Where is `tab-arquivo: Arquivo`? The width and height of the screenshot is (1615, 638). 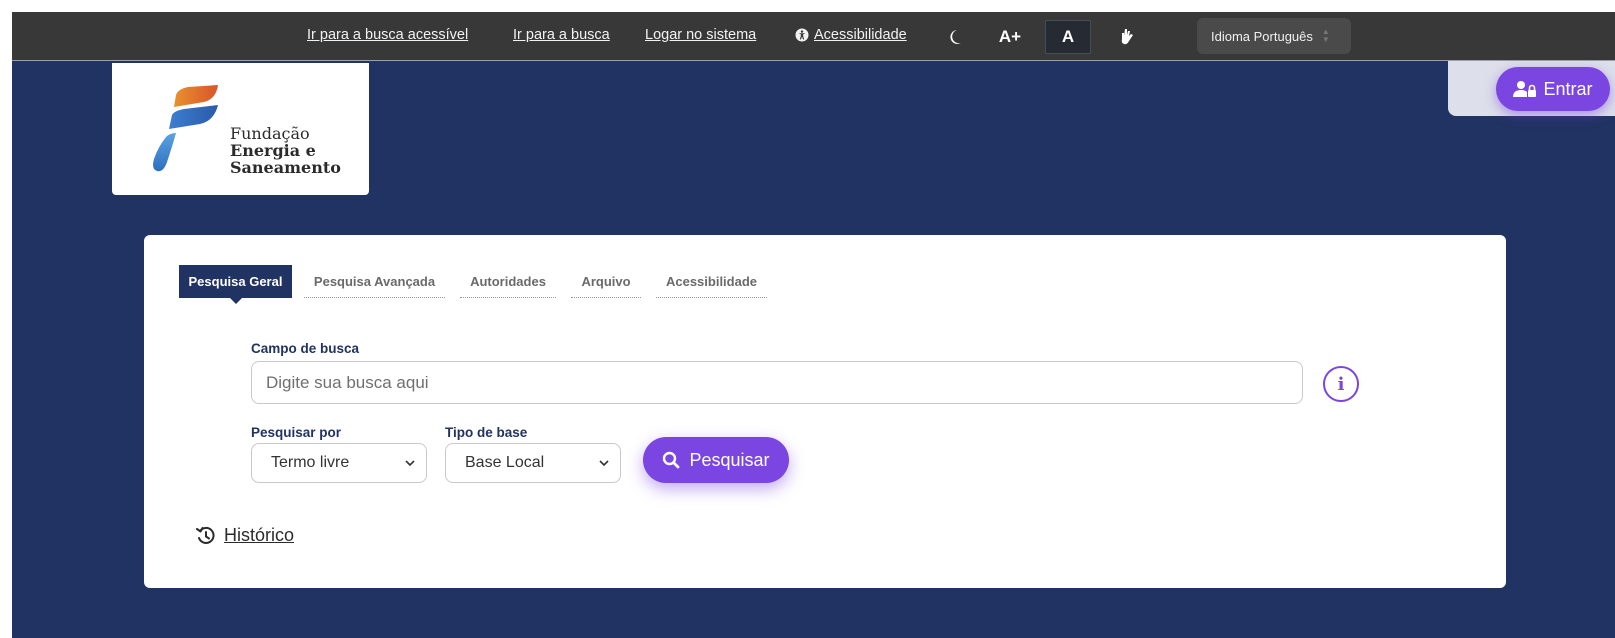 tab-arquivo: Arquivo is located at coordinates (606, 281).